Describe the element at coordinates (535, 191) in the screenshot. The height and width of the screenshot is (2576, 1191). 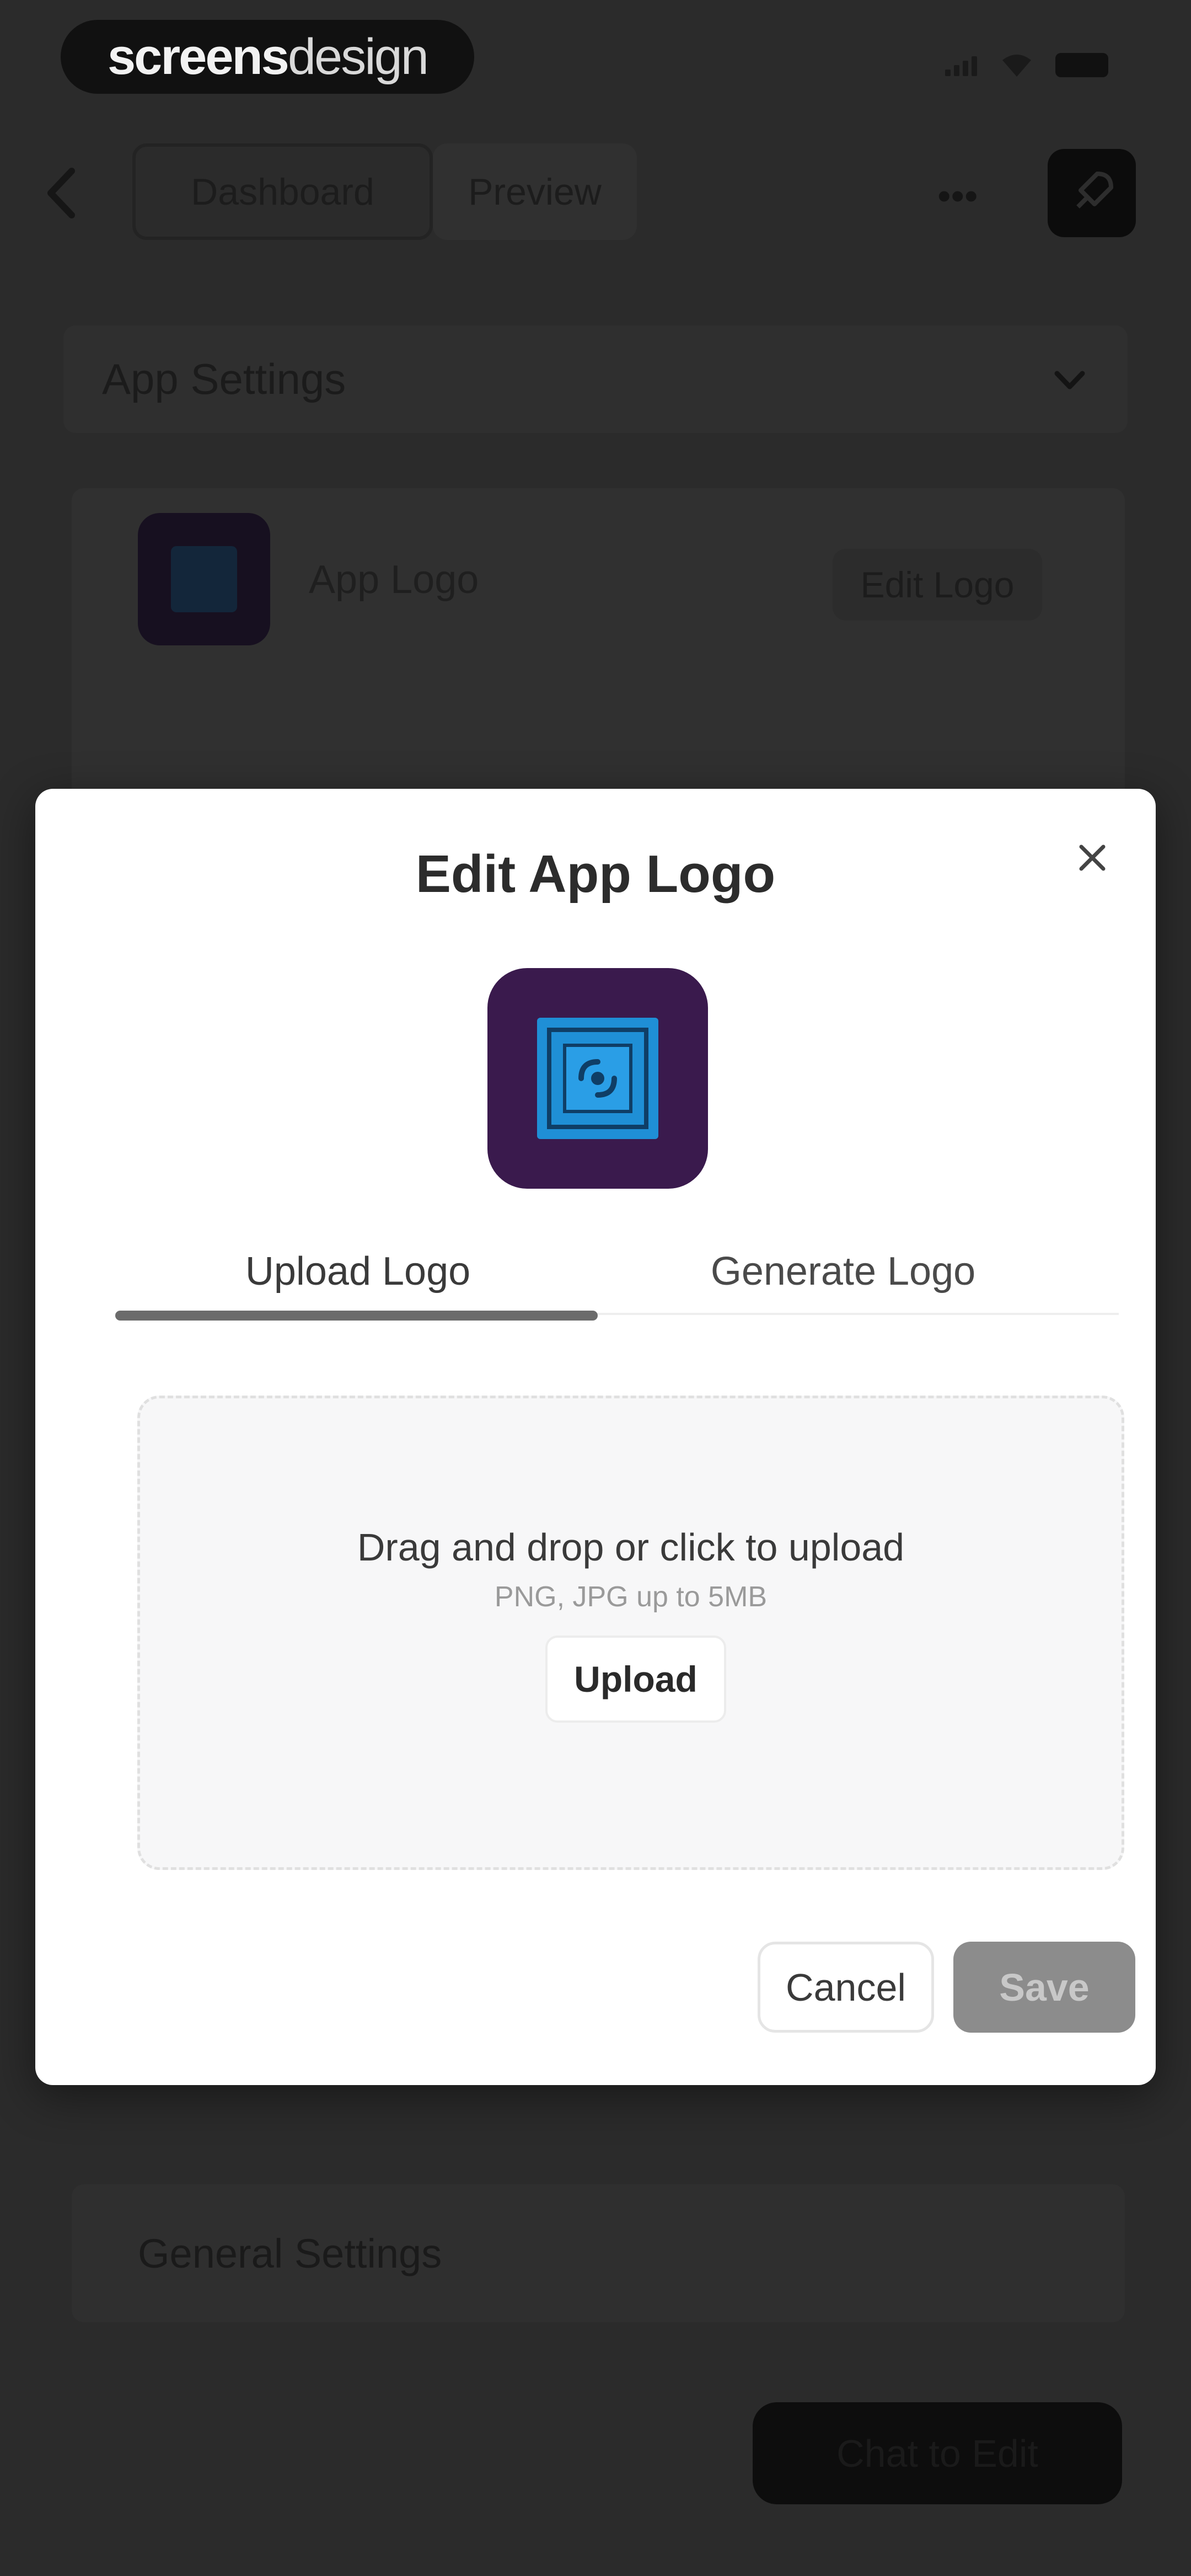
I see `tab-preview: Preview` at that location.